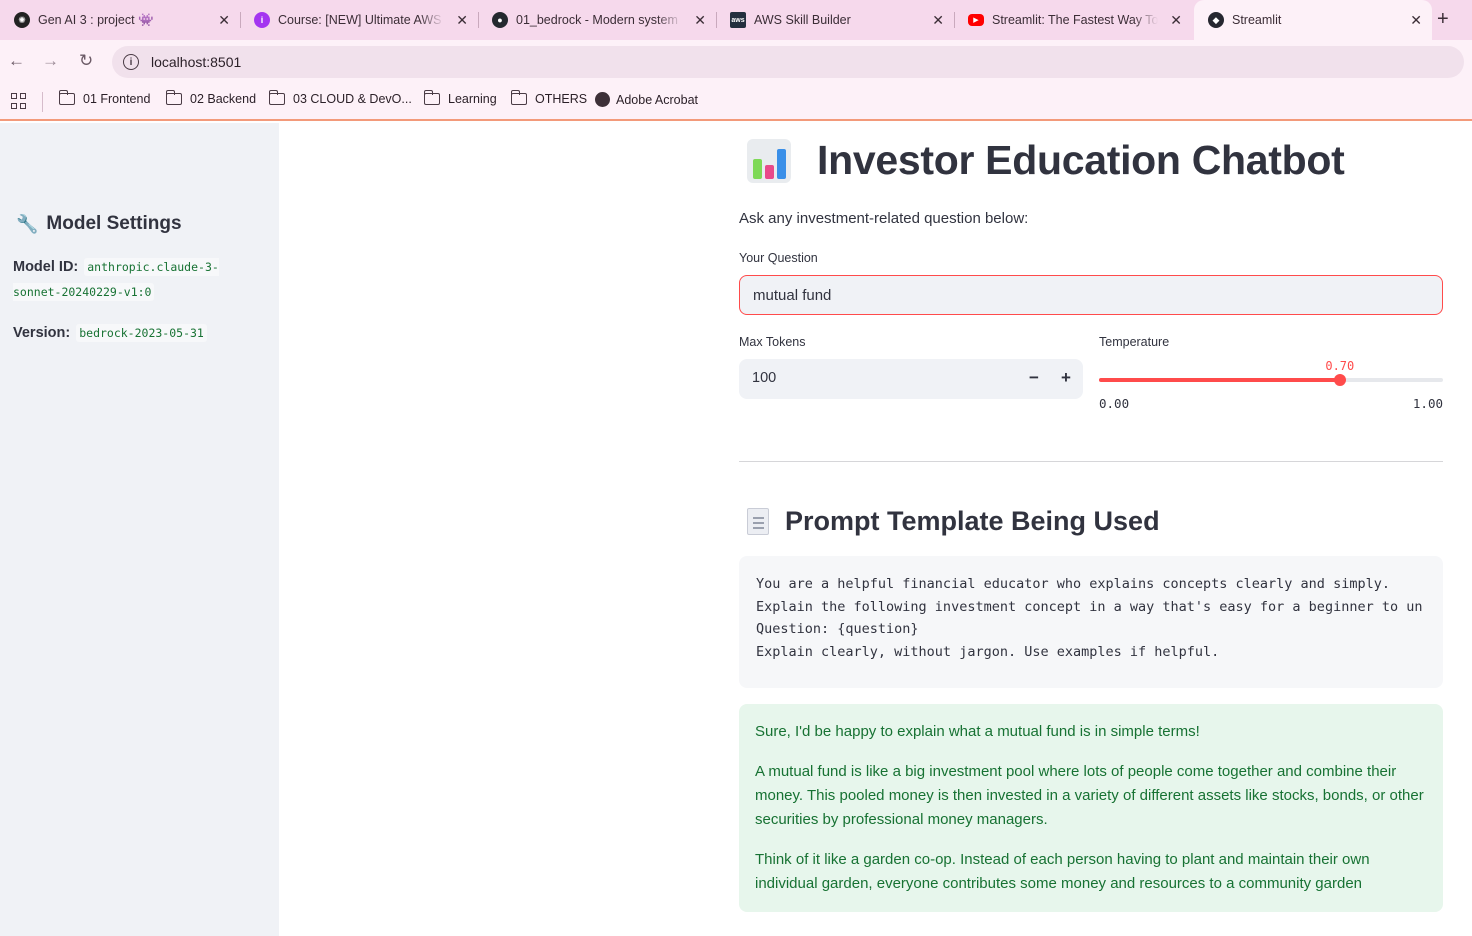 Image resolution: width=1472 pixels, height=936 pixels. Describe the element at coordinates (657, 99) in the screenshot. I see `bookmark-label: Adobe Acrobat` at that location.